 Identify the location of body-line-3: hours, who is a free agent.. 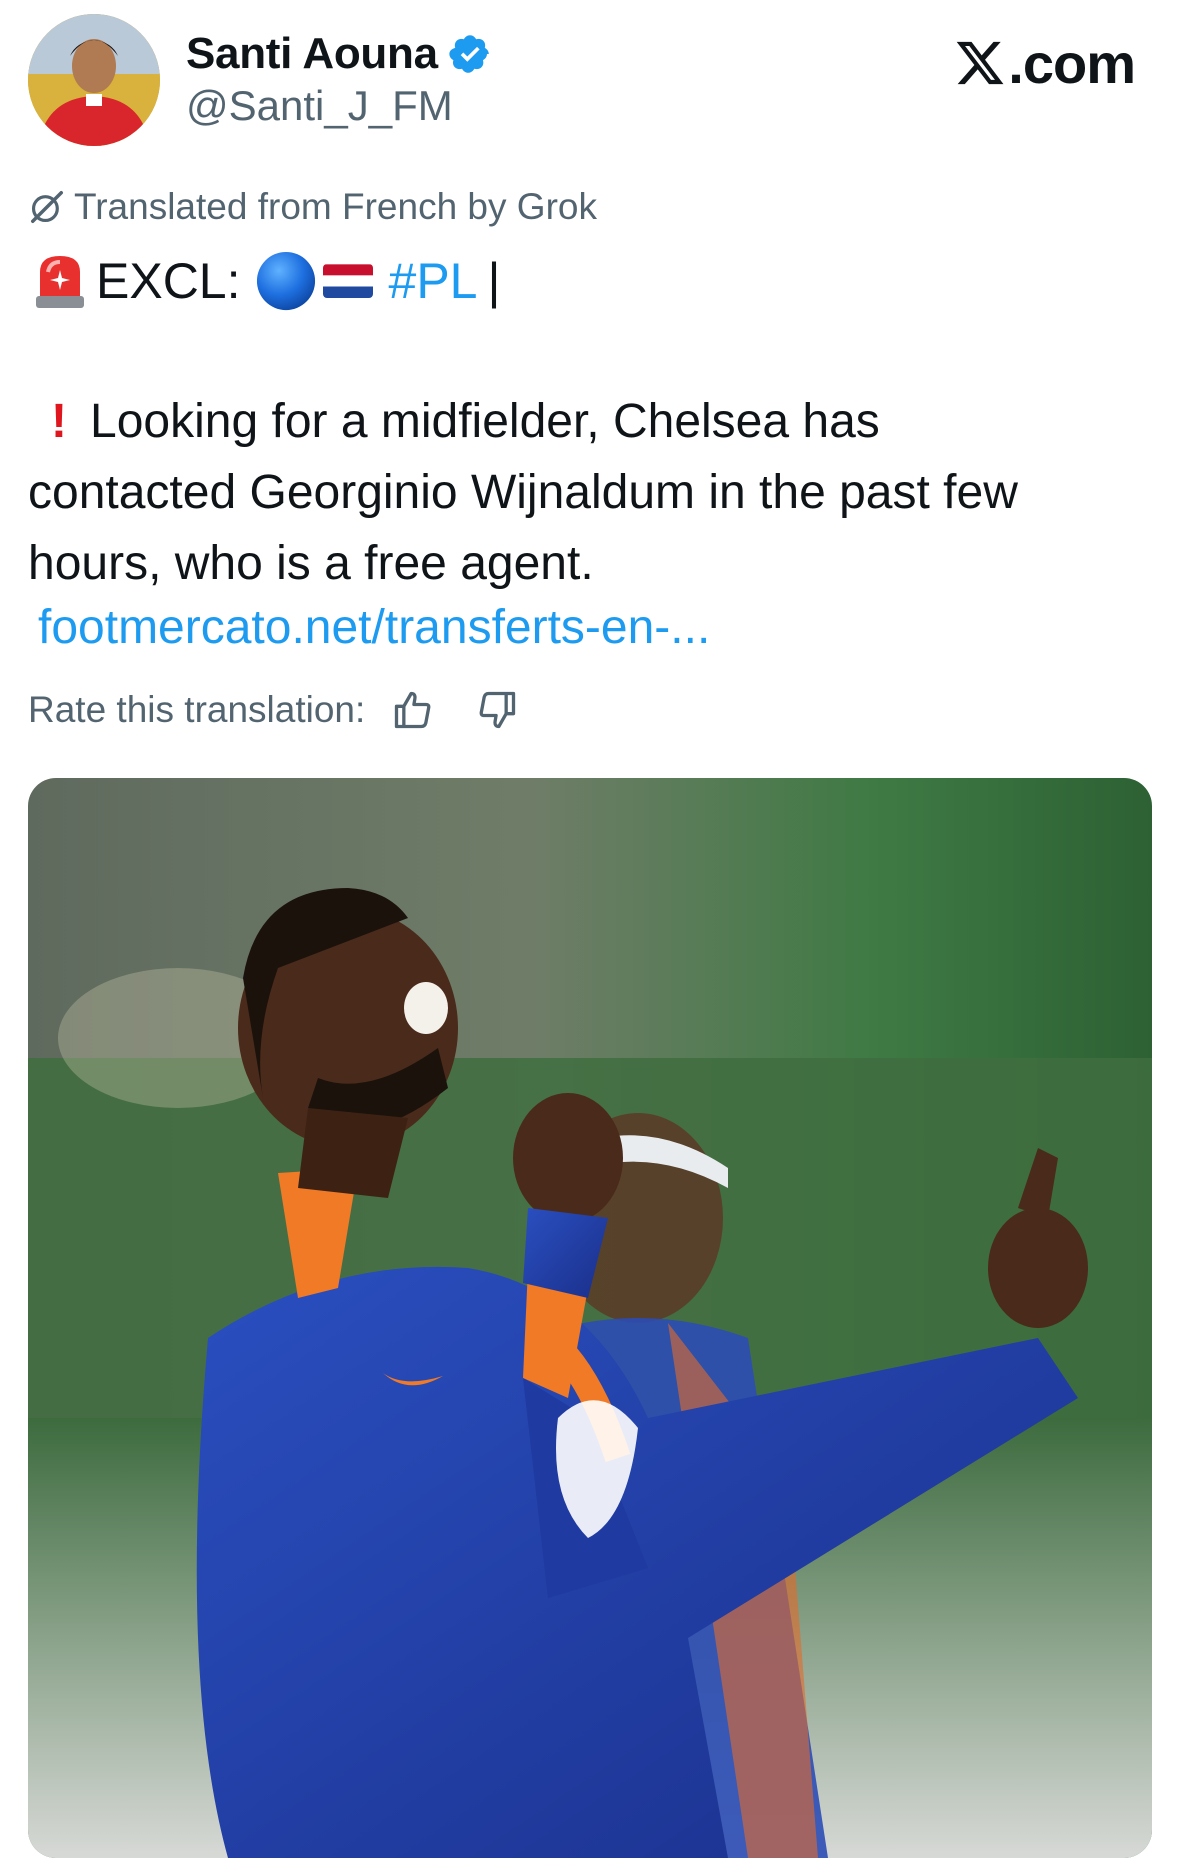
(311, 563).